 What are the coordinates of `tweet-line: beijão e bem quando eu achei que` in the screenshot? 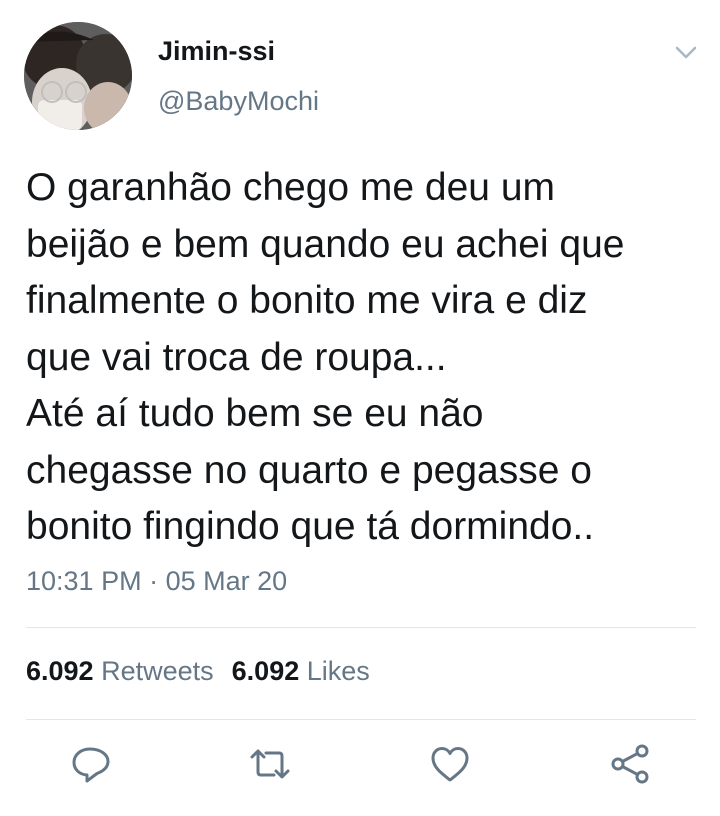 It's located at (325, 244).